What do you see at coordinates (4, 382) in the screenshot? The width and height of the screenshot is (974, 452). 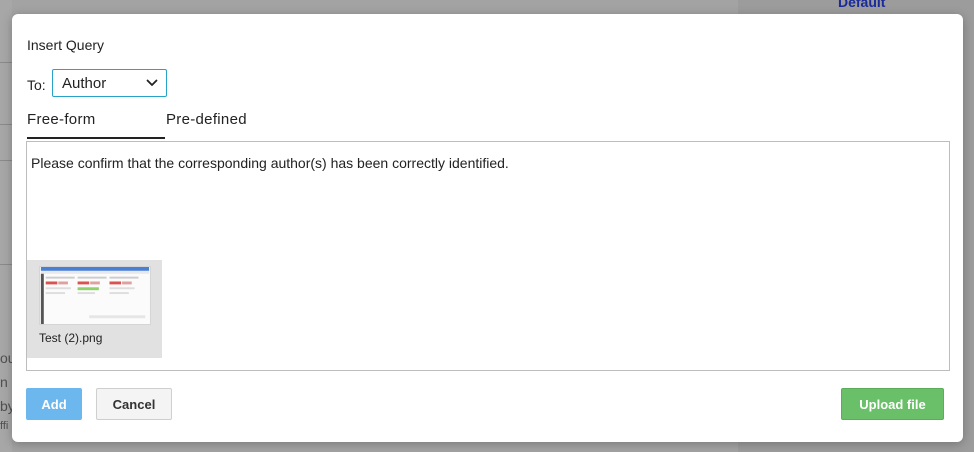 I see `background-text-fragment: n` at bounding box center [4, 382].